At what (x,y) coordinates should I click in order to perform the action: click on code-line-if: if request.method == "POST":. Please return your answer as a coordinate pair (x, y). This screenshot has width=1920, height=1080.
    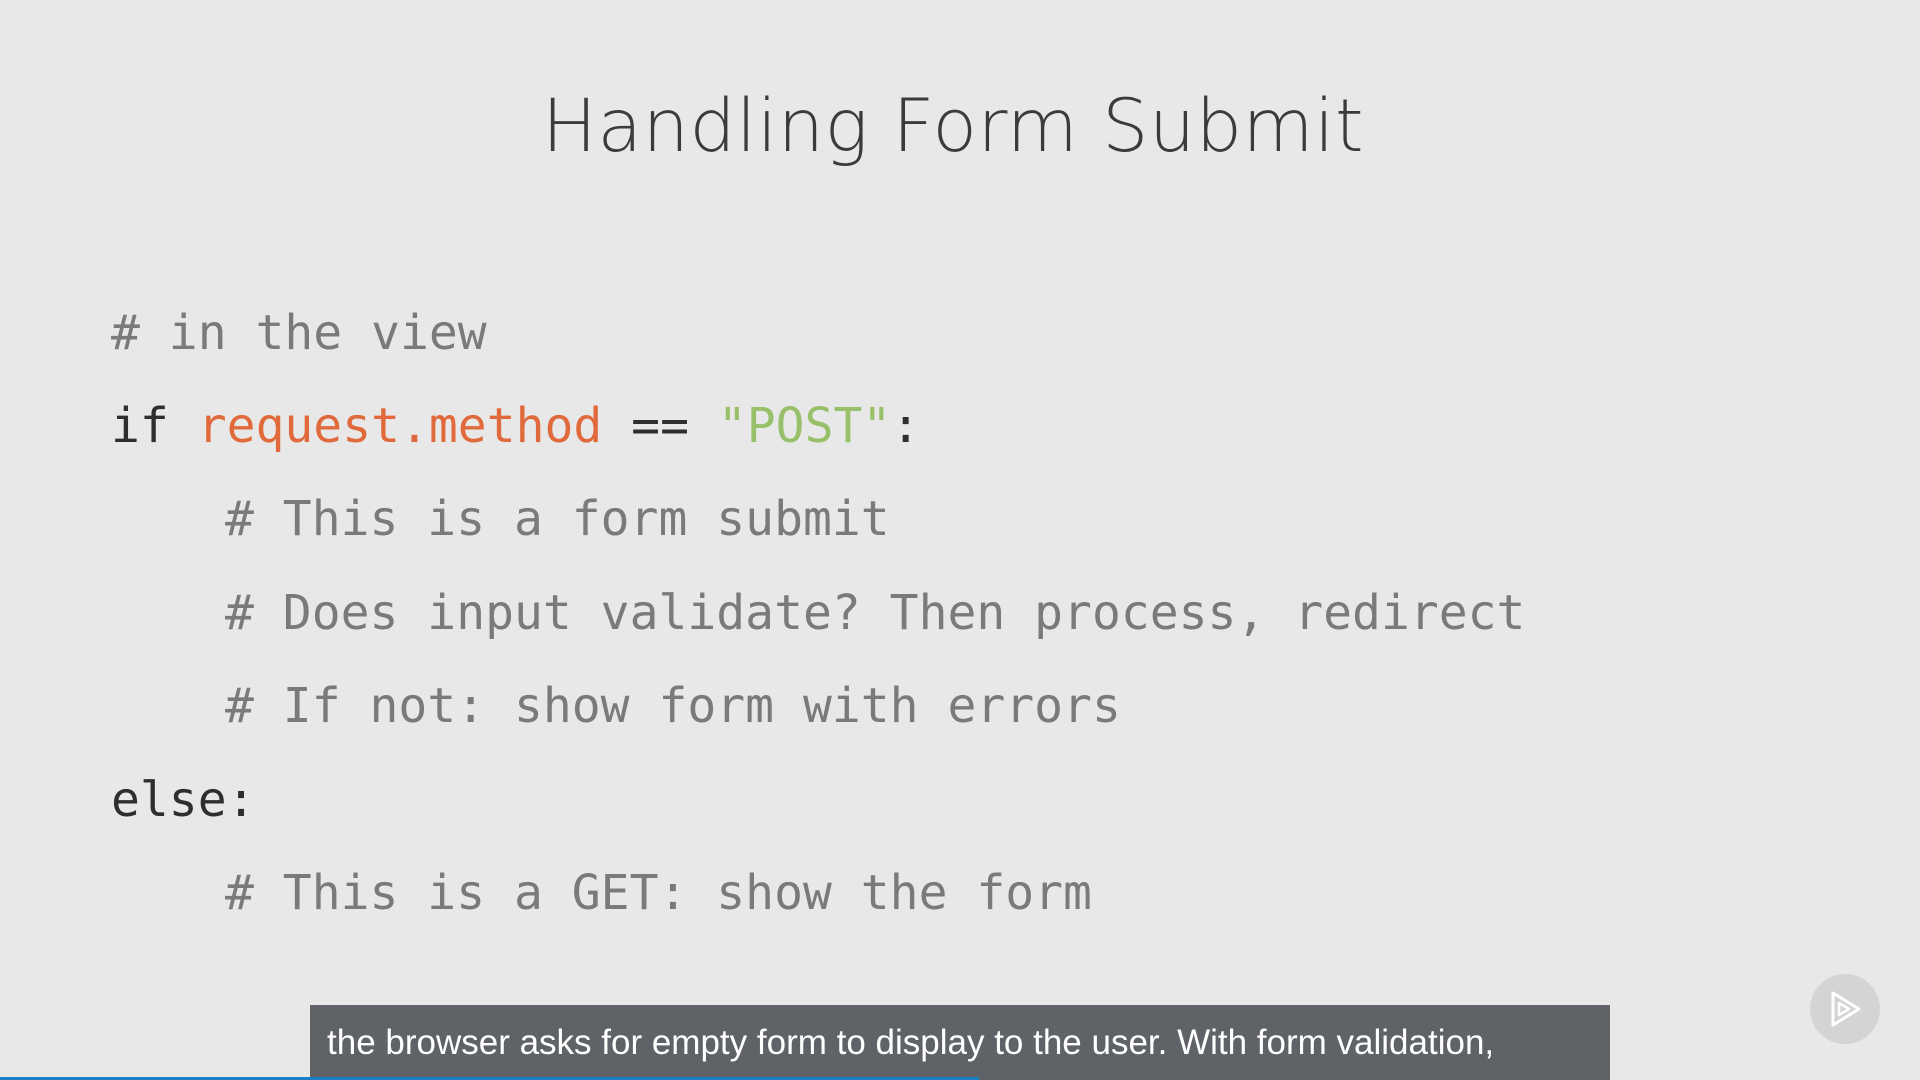
    Looking at the image, I should click on (515, 426).